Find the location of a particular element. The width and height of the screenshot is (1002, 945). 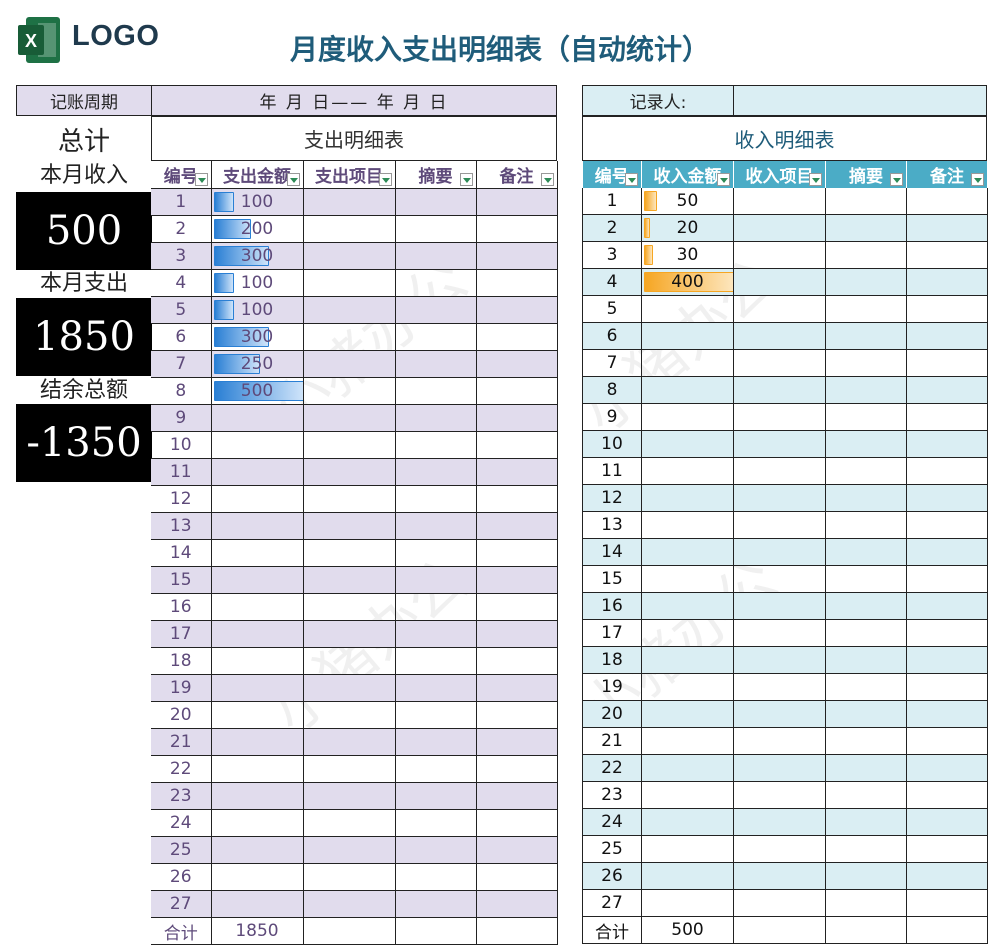

filter-dropdown-icon is located at coordinates (896, 179).